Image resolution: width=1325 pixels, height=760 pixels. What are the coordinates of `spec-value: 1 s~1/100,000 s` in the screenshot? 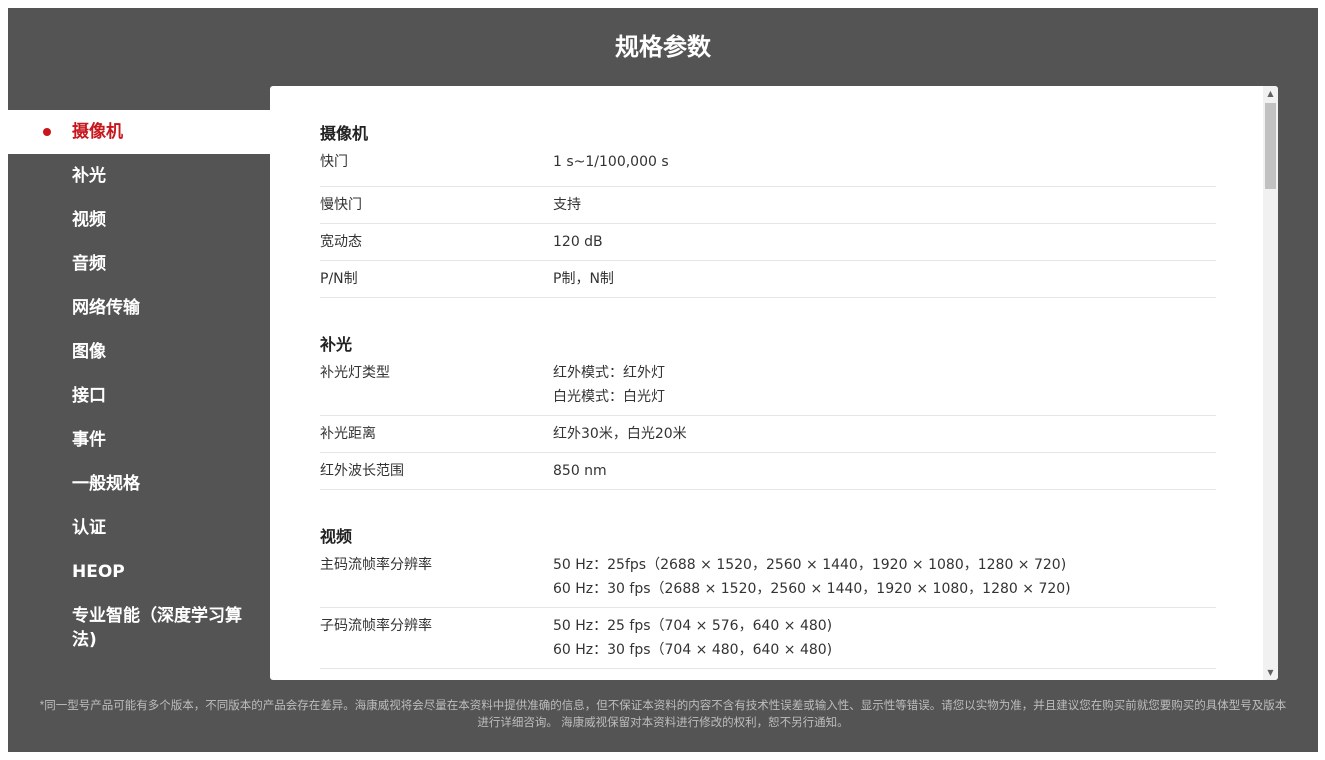 It's located at (884, 168).